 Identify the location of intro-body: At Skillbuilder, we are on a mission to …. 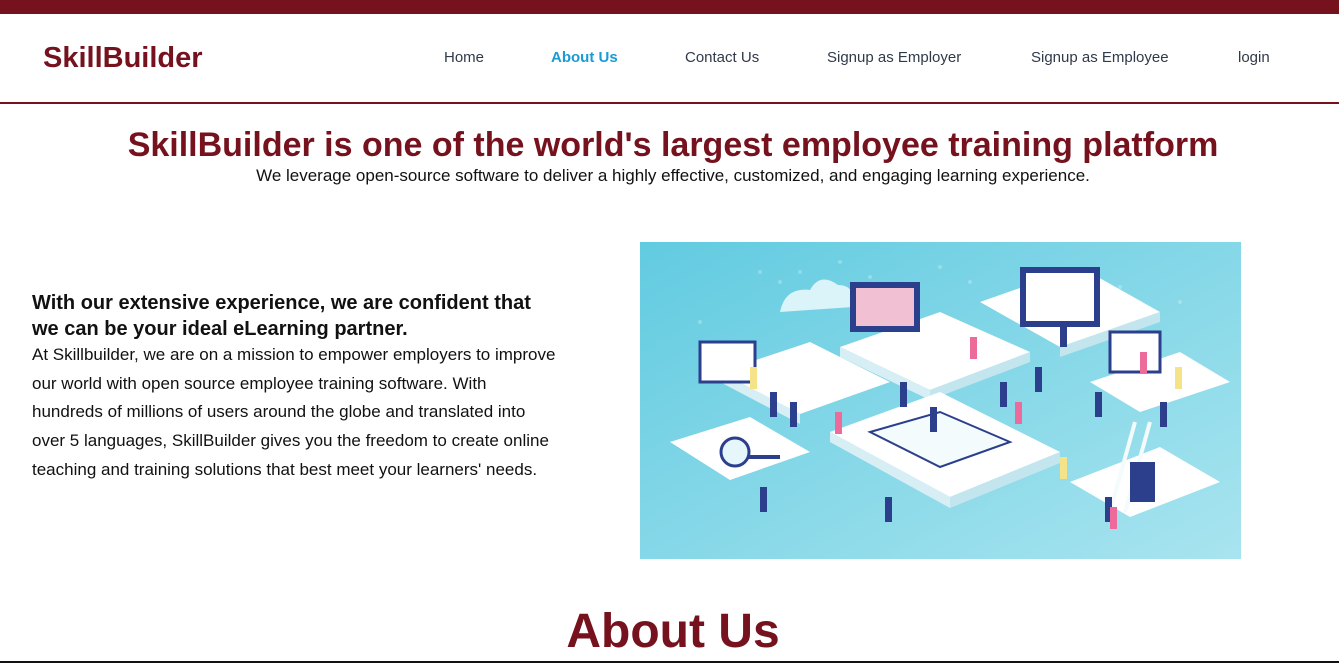
(294, 412).